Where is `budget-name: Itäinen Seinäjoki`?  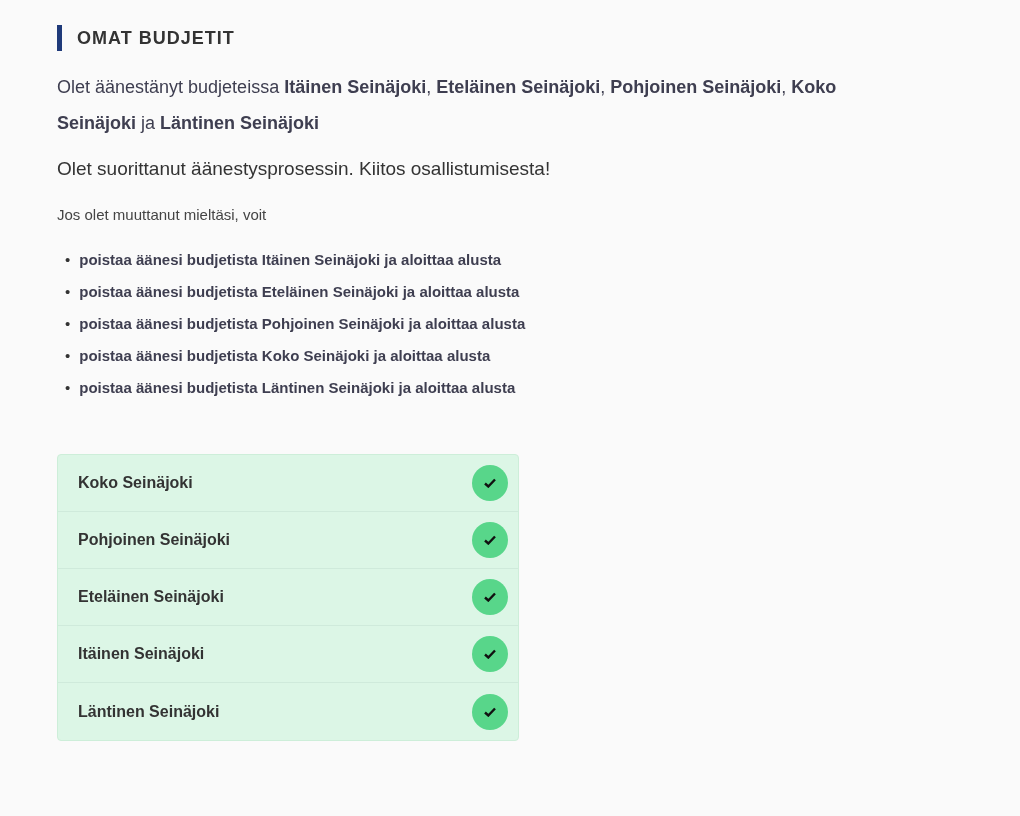
budget-name: Itäinen Seinäjoki is located at coordinates (141, 654).